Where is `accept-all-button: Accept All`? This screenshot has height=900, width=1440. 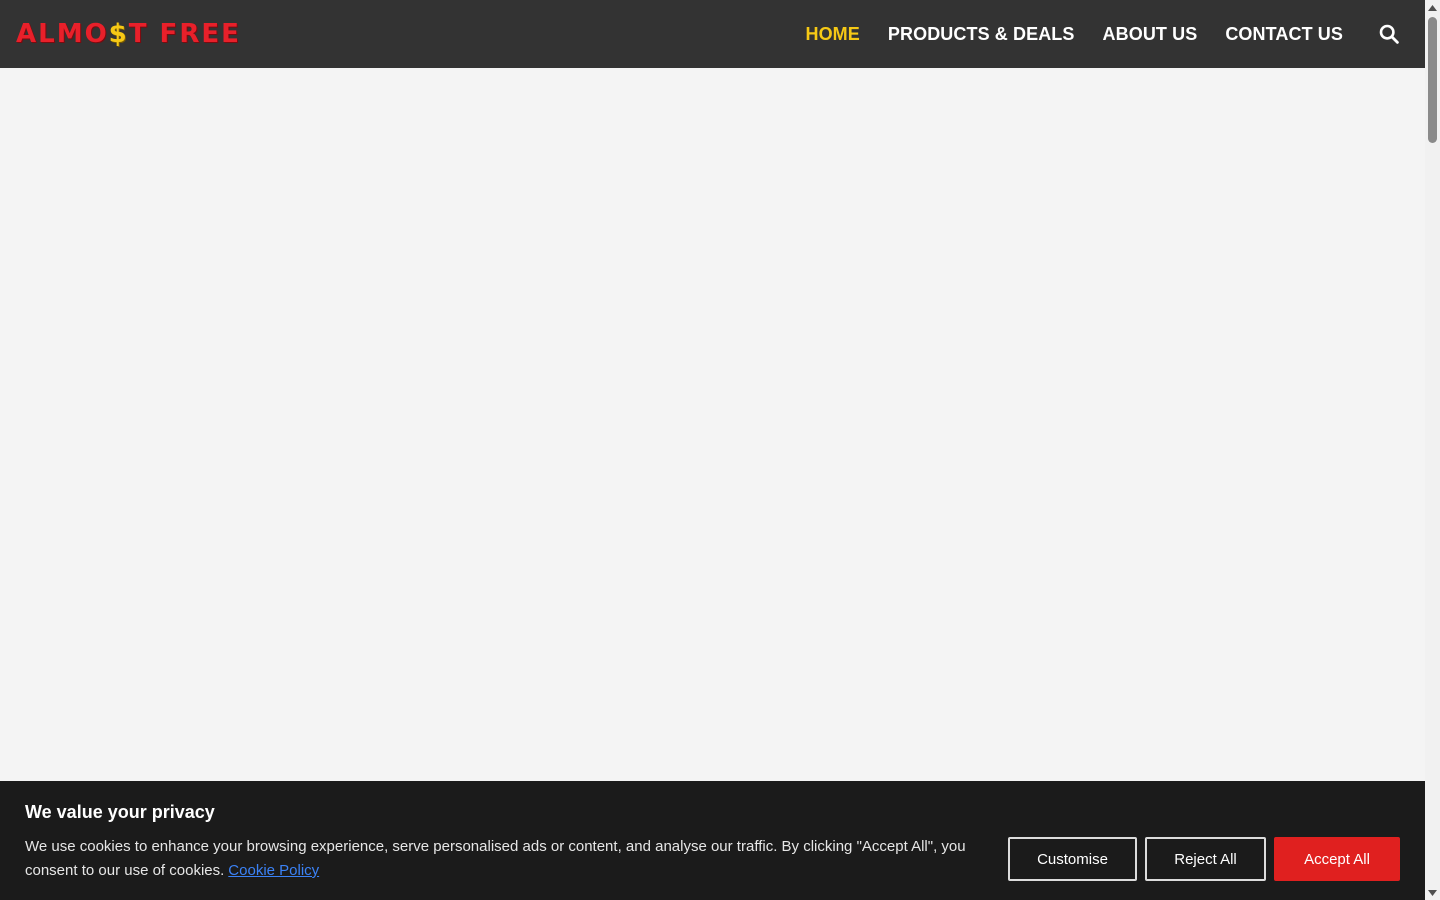 accept-all-button: Accept All is located at coordinates (1337, 859).